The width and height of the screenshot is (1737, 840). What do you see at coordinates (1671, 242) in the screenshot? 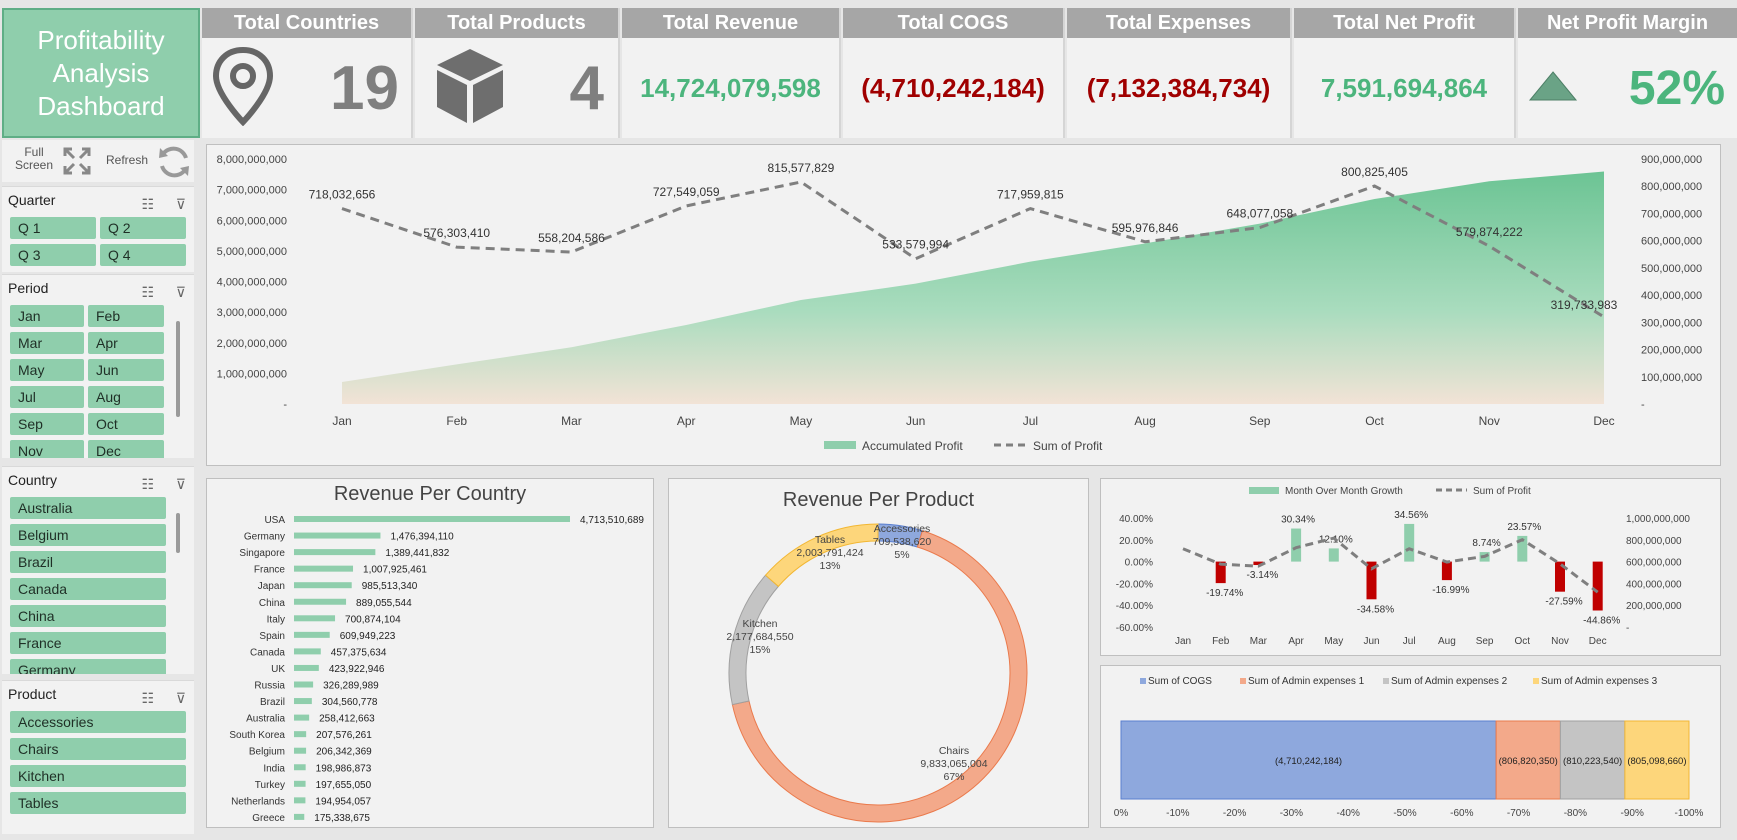
I see `y2-tick-label: 600,000,000` at bounding box center [1671, 242].